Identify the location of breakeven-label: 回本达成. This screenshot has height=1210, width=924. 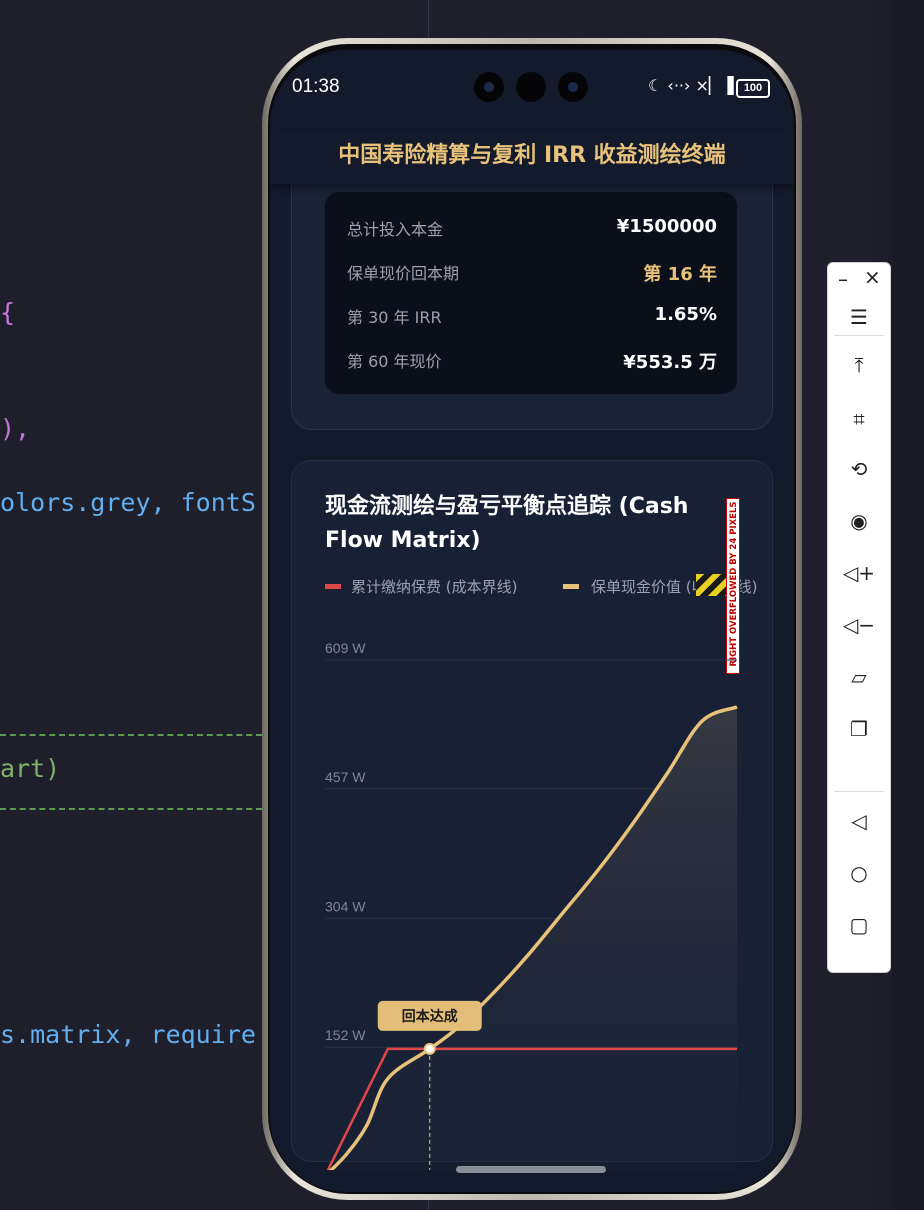
(430, 1016).